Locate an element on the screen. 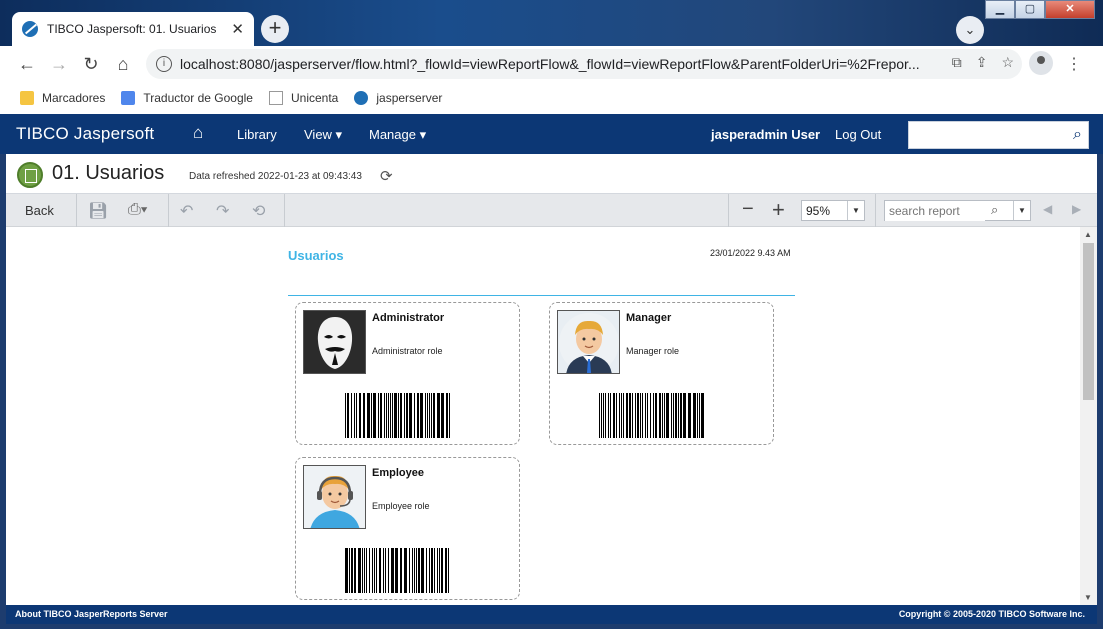 This screenshot has height=629, width=1103. employee-avatar-icon is located at coordinates (335, 498).